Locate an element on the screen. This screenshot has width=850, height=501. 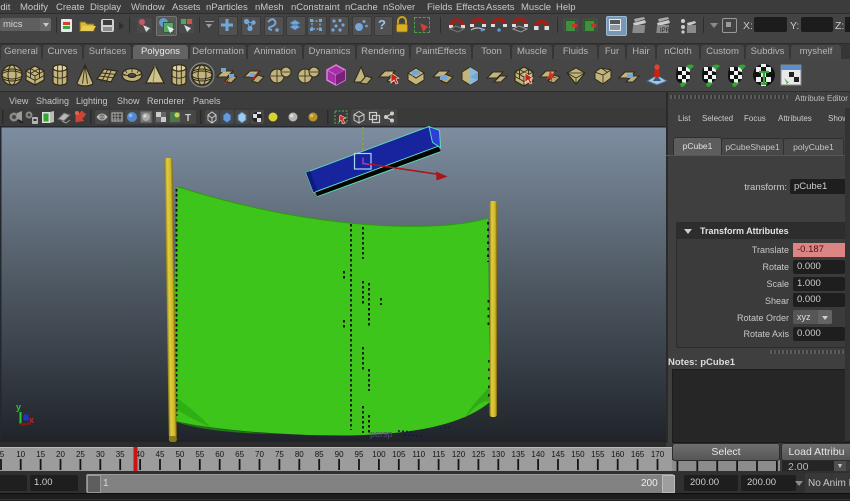
svg-text: 55 is located at coordinates (199, 454).